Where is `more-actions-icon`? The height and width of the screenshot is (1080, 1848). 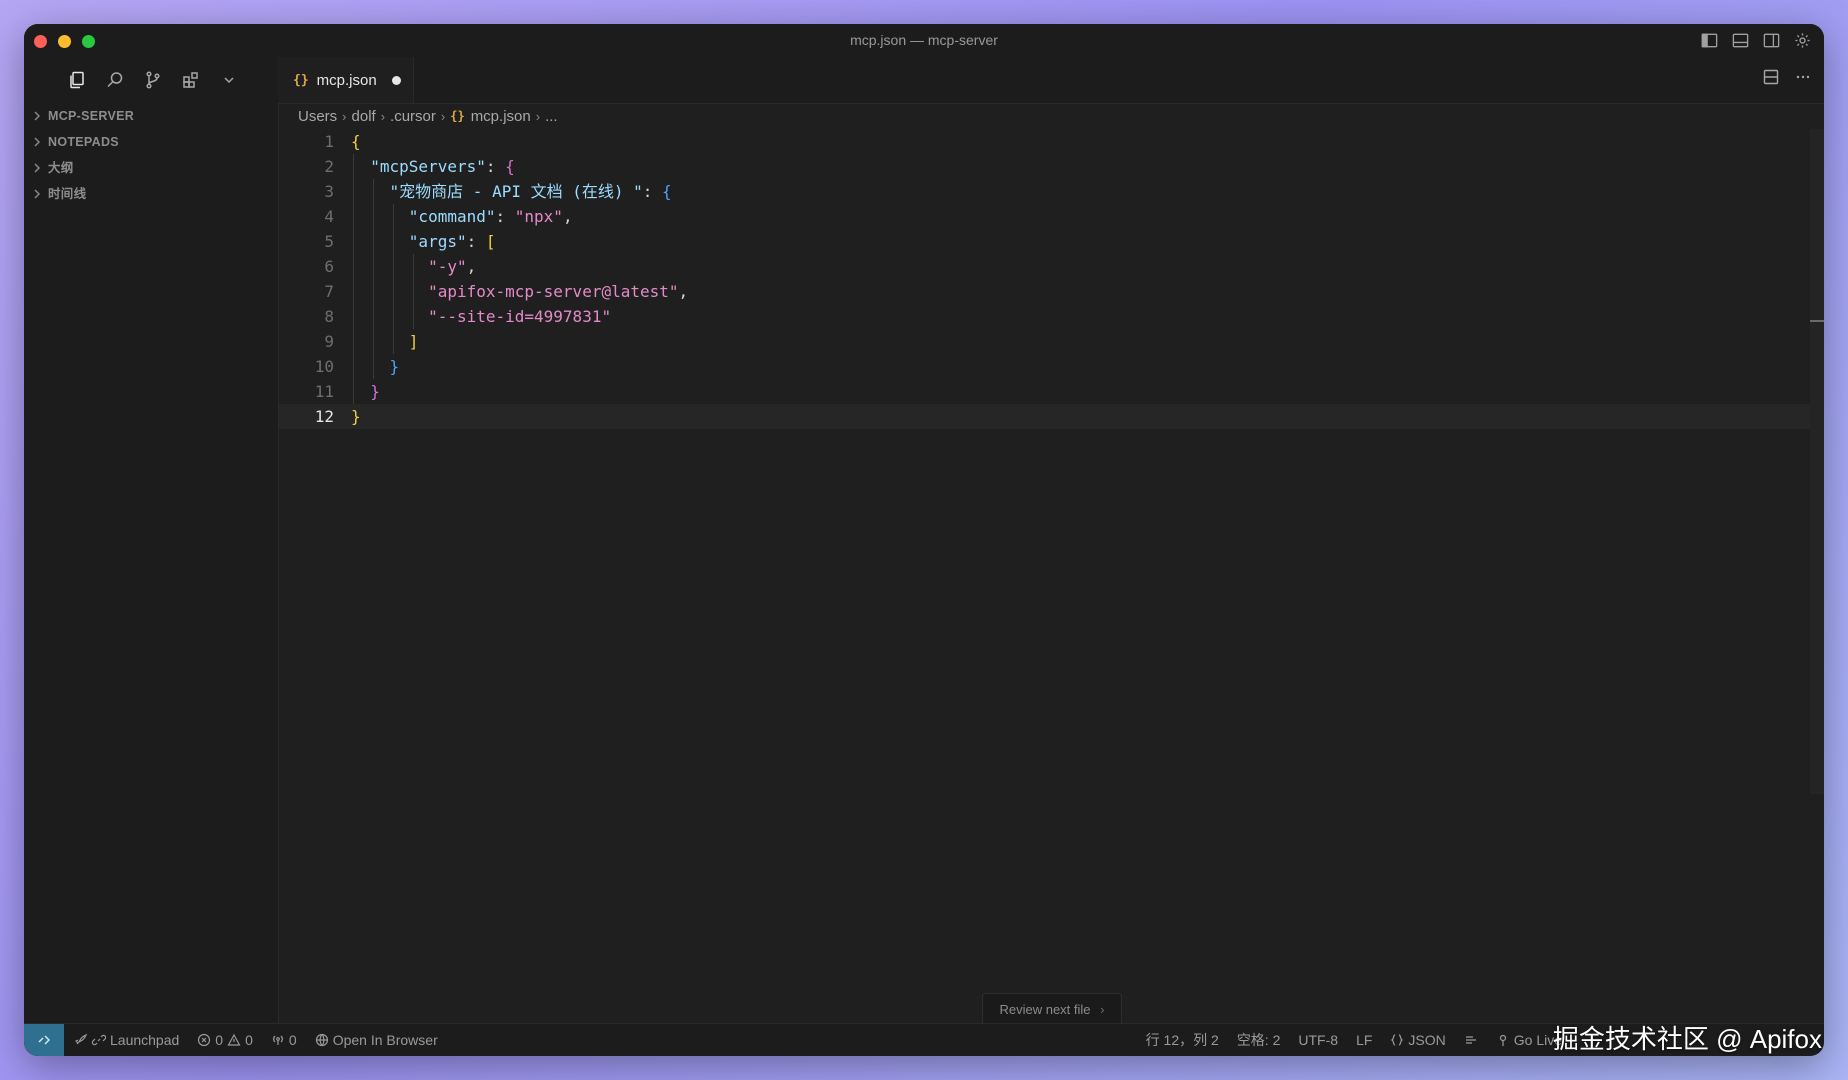
more-actions-icon is located at coordinates (1803, 77).